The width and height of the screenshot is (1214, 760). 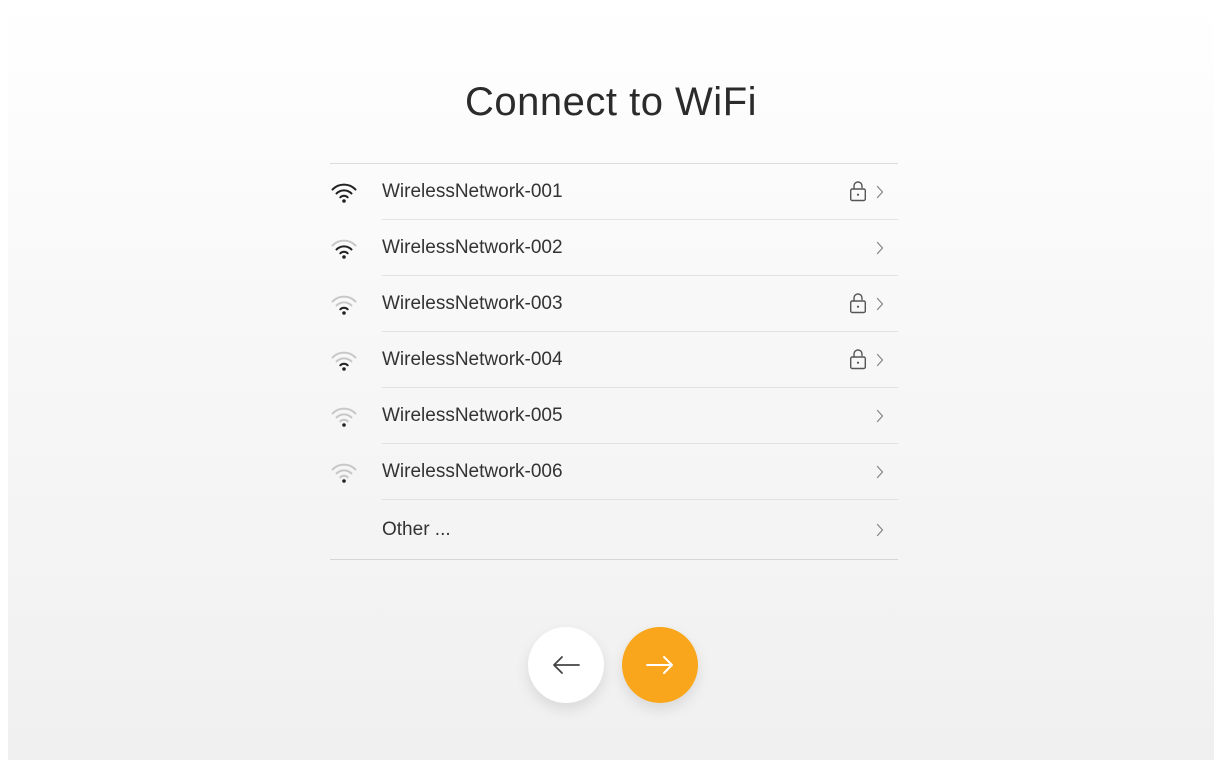 What do you see at coordinates (472, 415) in the screenshot?
I see `network-name: WirelessNetwork-005` at bounding box center [472, 415].